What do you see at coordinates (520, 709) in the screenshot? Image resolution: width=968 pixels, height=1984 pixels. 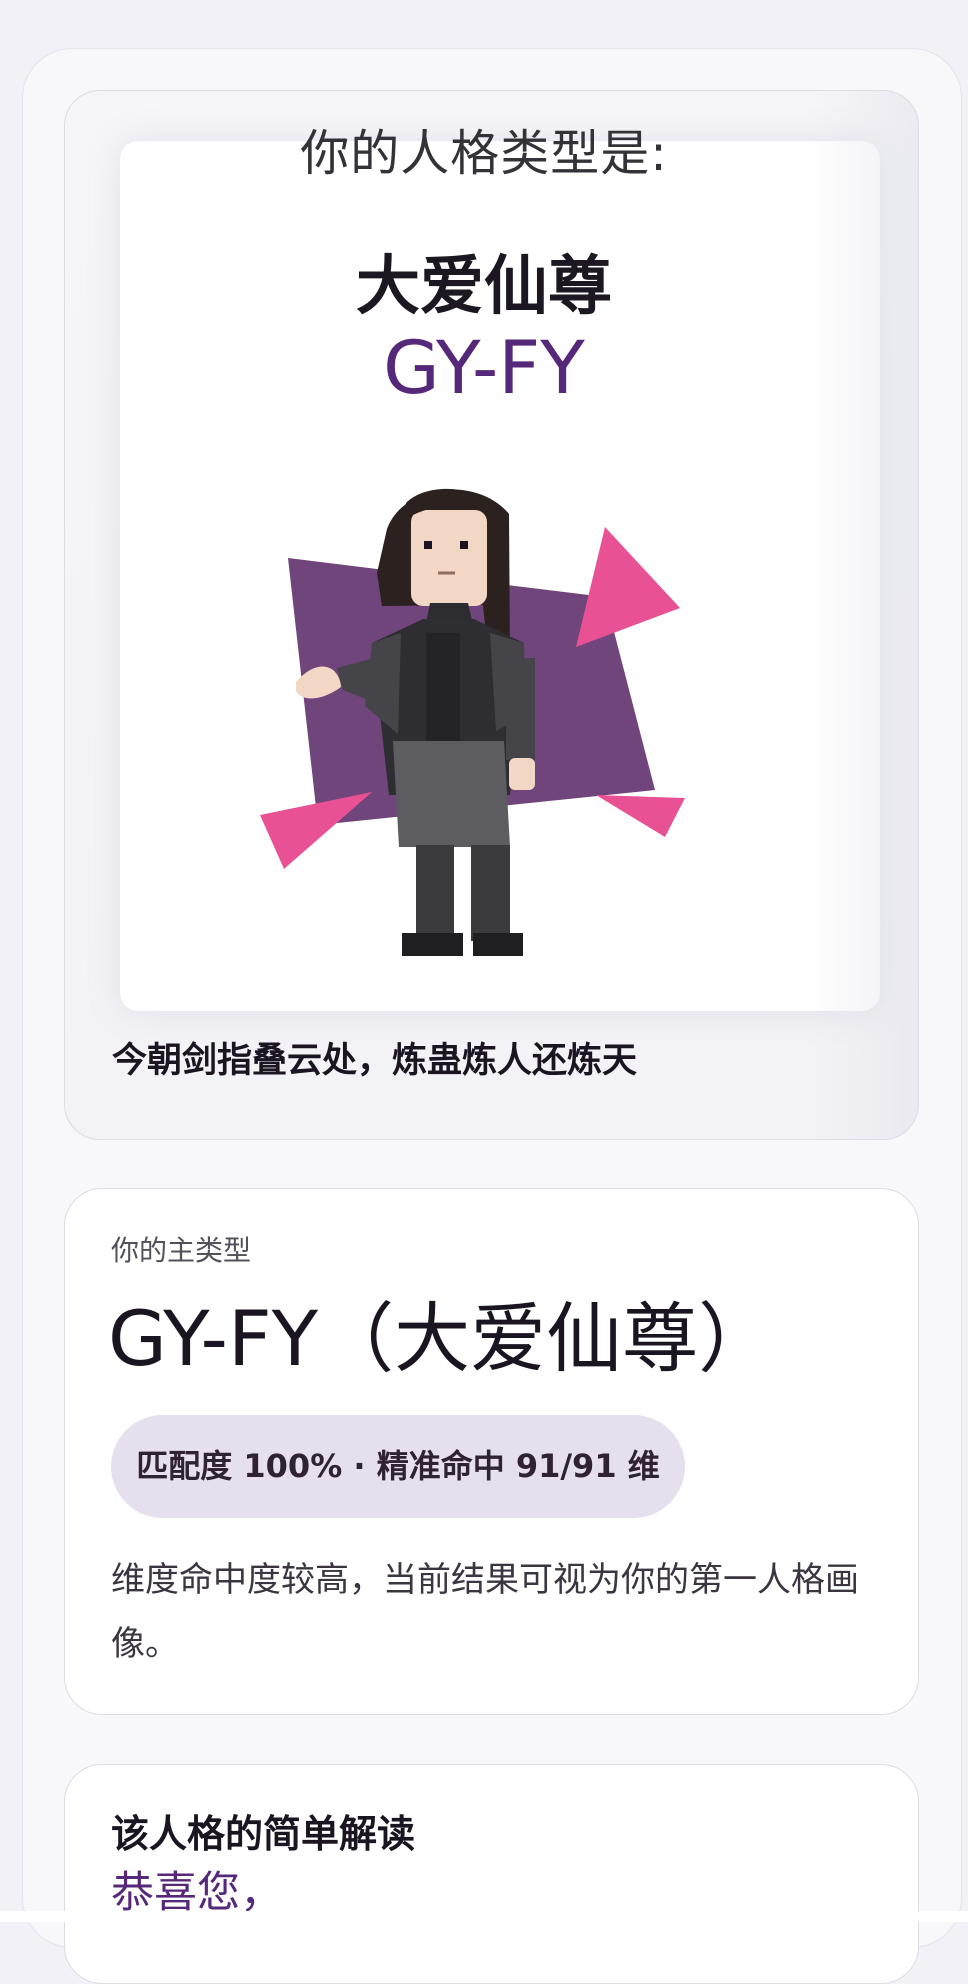 I see `right-arm` at bounding box center [520, 709].